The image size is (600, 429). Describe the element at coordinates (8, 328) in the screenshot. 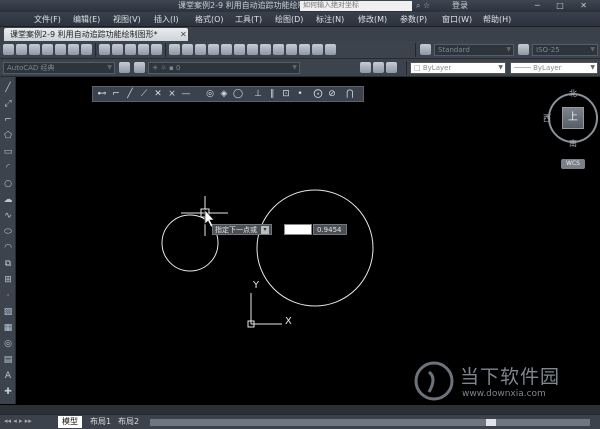

I see `gradient-icon: ▦` at that location.